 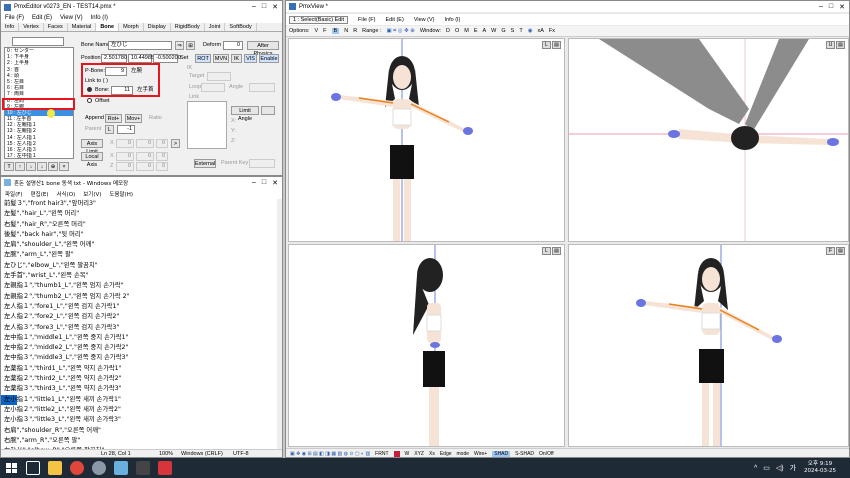 I want to click on btn-sshad: S-SHAD, so click(x=524, y=454).